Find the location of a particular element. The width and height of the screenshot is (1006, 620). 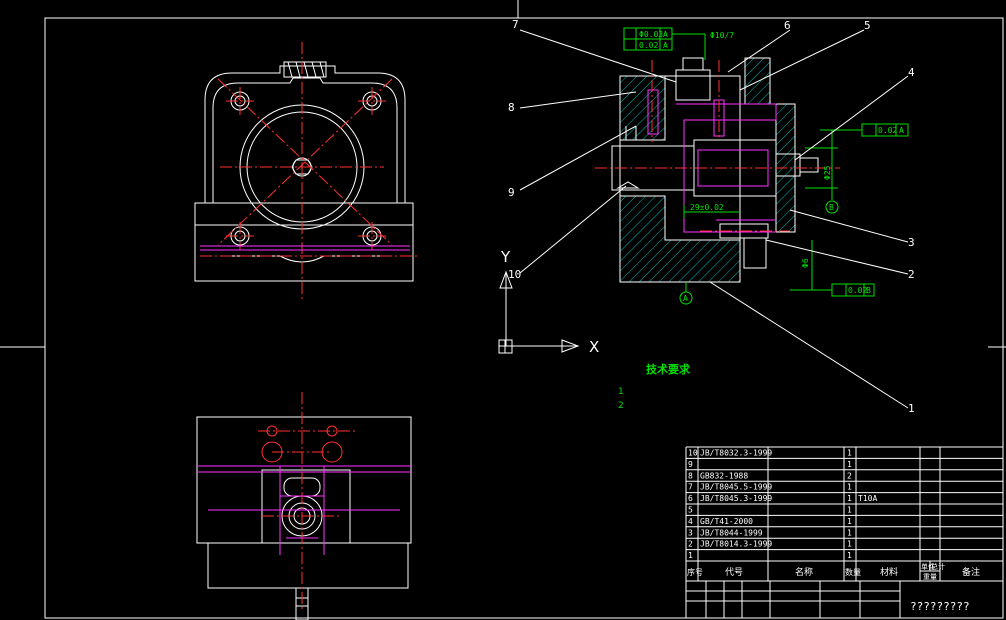

lower-dimension: Φ6 is located at coordinates (805, 263).